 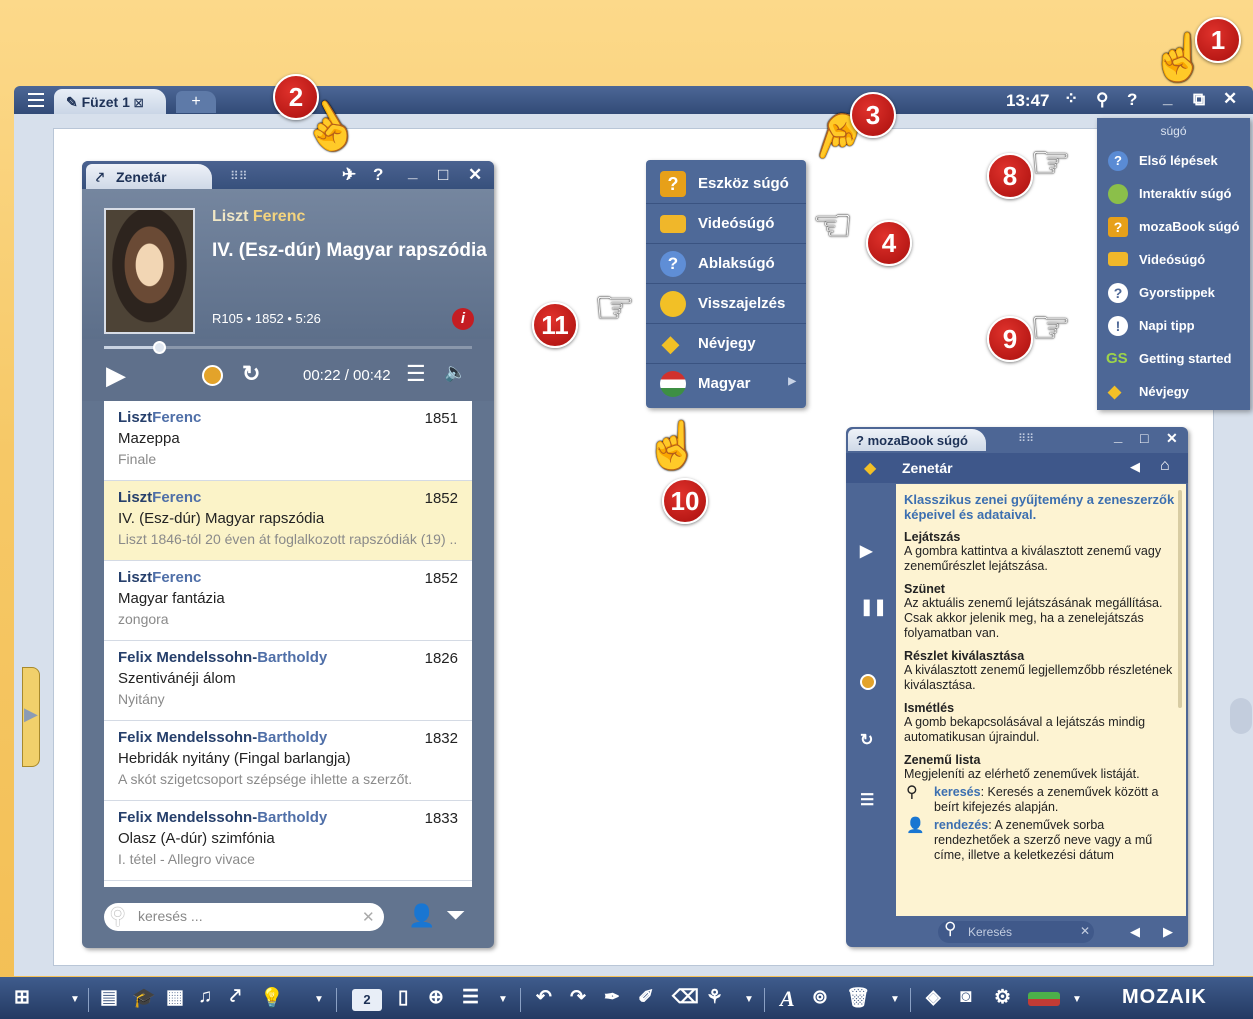 What do you see at coordinates (1044, 999) in the screenshot?
I see `color-palette-icon` at bounding box center [1044, 999].